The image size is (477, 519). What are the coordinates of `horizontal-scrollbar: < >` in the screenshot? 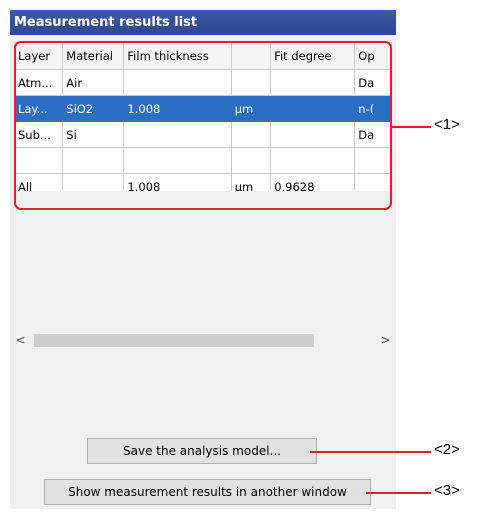 It's located at (203, 340).